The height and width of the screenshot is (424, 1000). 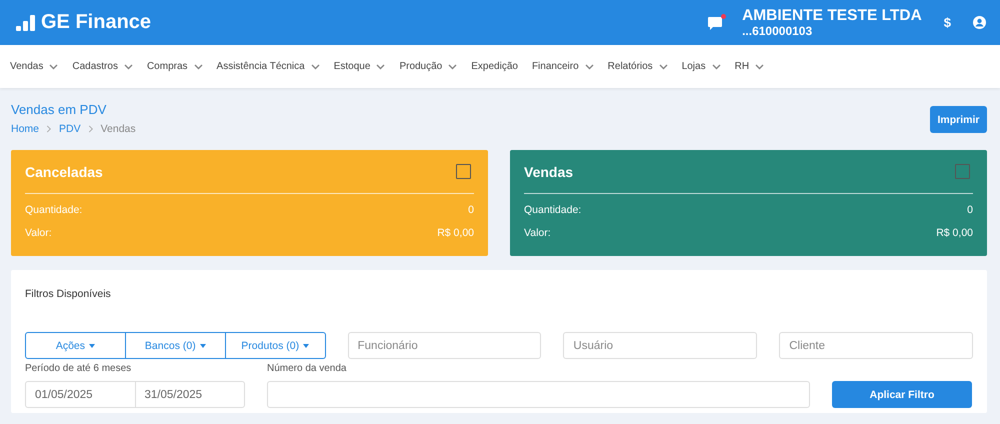 What do you see at coordinates (947, 22) in the screenshot?
I see `currency-link: $` at bounding box center [947, 22].